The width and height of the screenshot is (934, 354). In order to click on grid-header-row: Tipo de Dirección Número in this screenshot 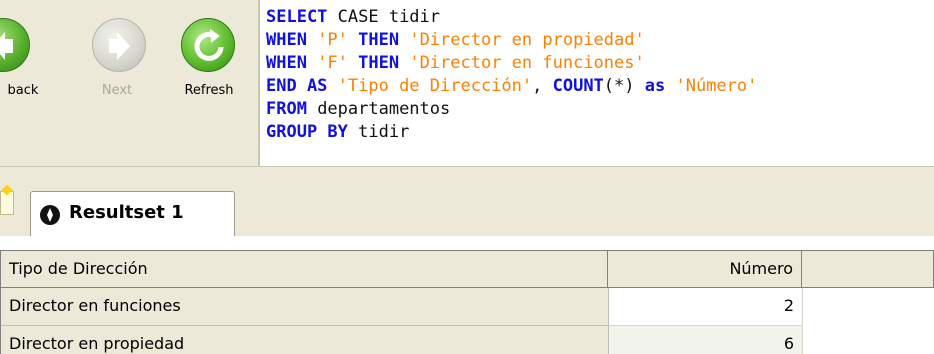, I will do `click(467, 269)`.